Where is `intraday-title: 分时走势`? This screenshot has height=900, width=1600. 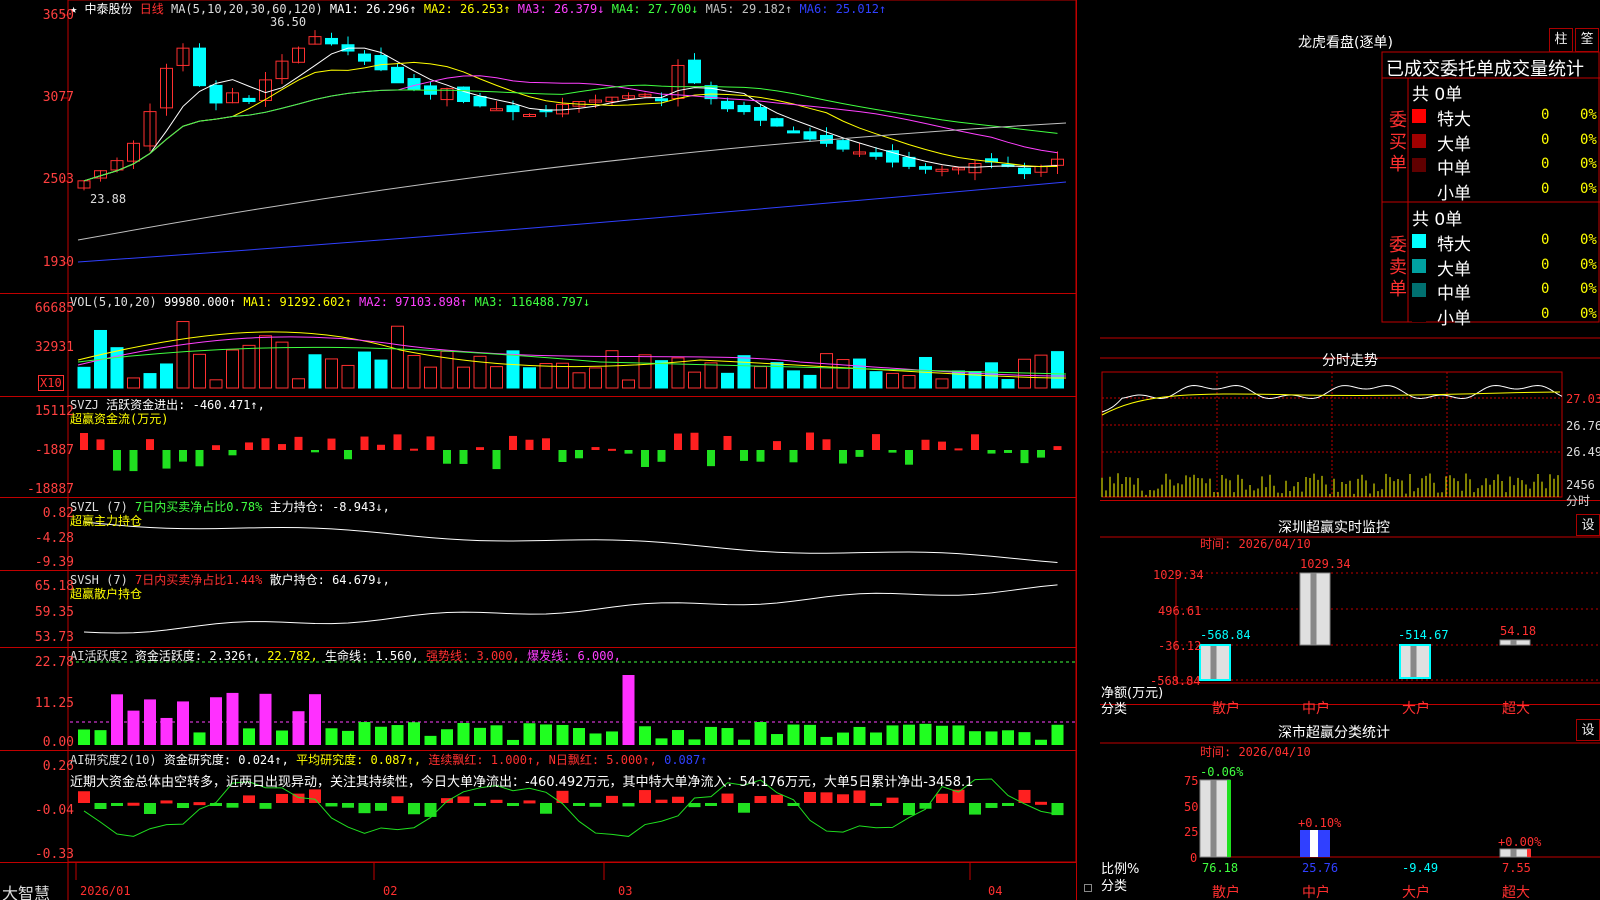
intraday-title: 分时走势 is located at coordinates (1350, 361).